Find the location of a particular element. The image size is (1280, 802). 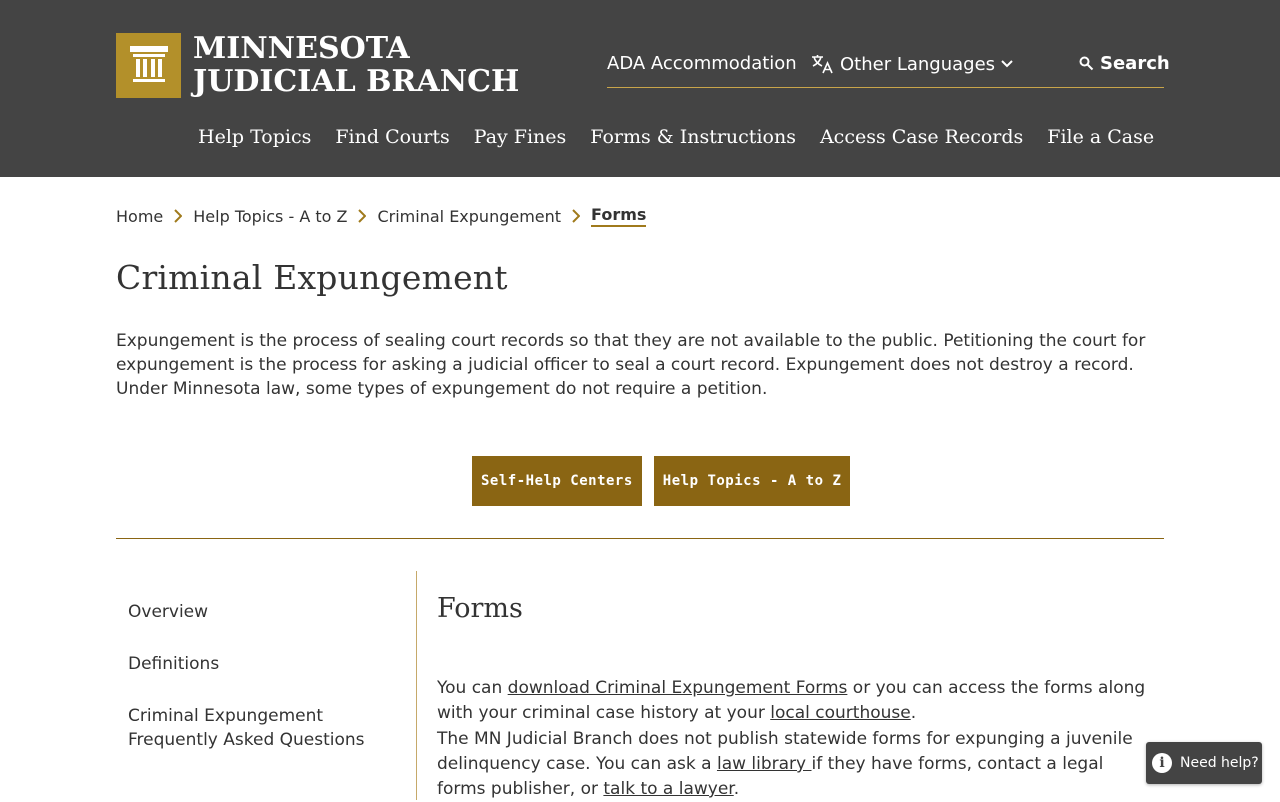

self-help-centers-button: Self-Help Centers is located at coordinates (557, 481).